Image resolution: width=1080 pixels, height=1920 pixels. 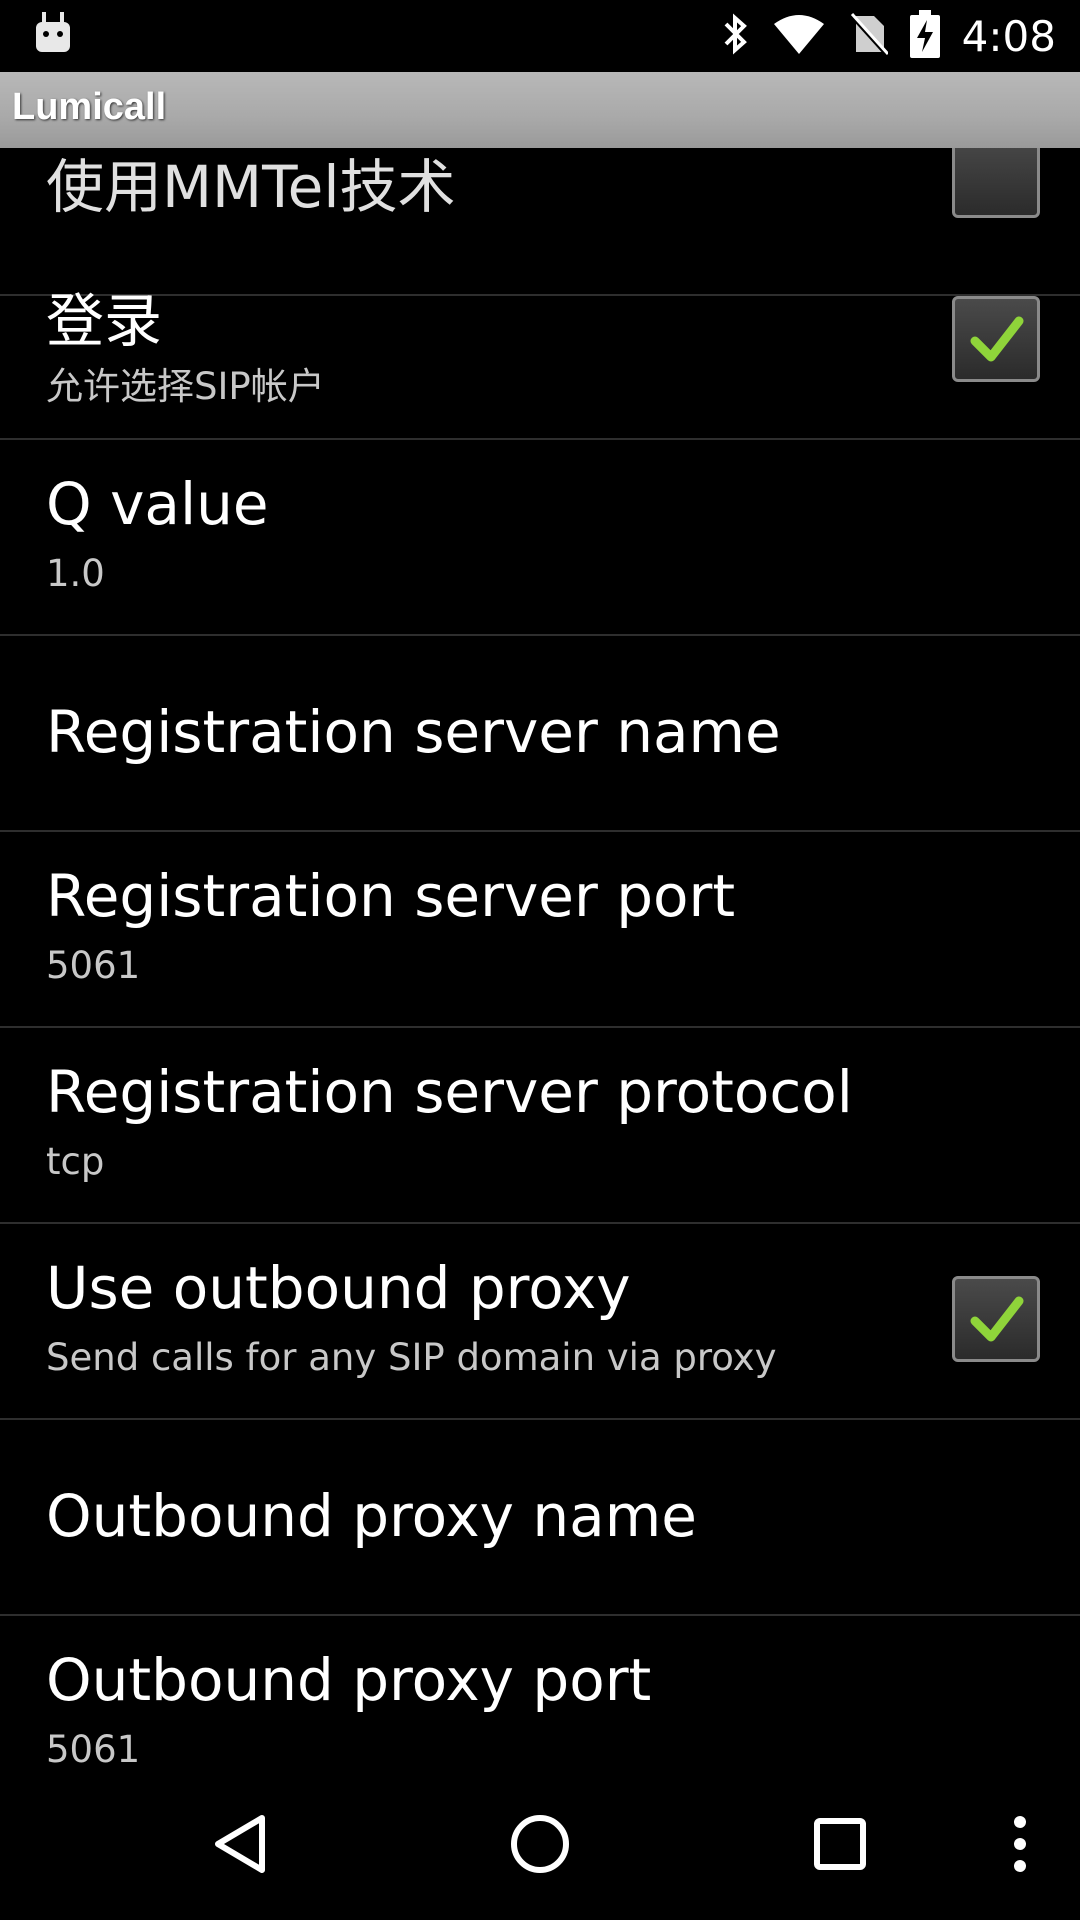 I want to click on setting-title: Outbound proxy port, so click(x=349, y=1680).